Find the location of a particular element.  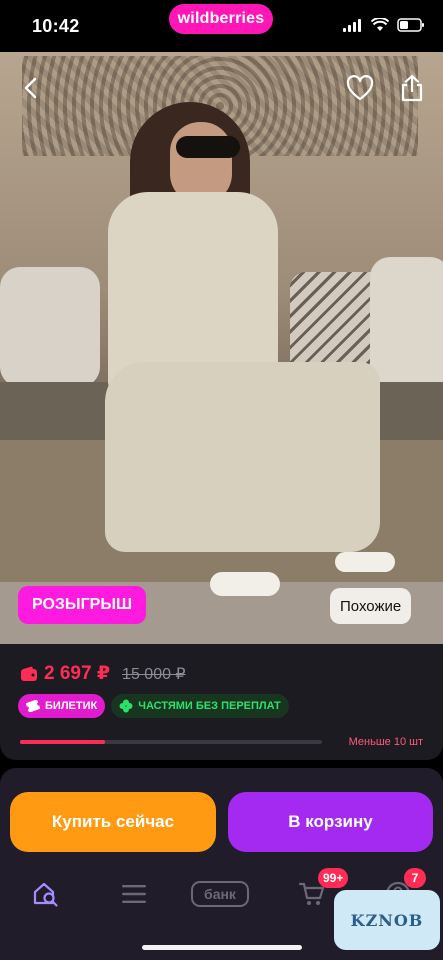

badge-row: БИЛЕТИК ЧАСТЯМИ БЕЗ ПЕРЕПЛАТ is located at coordinates (153, 706).